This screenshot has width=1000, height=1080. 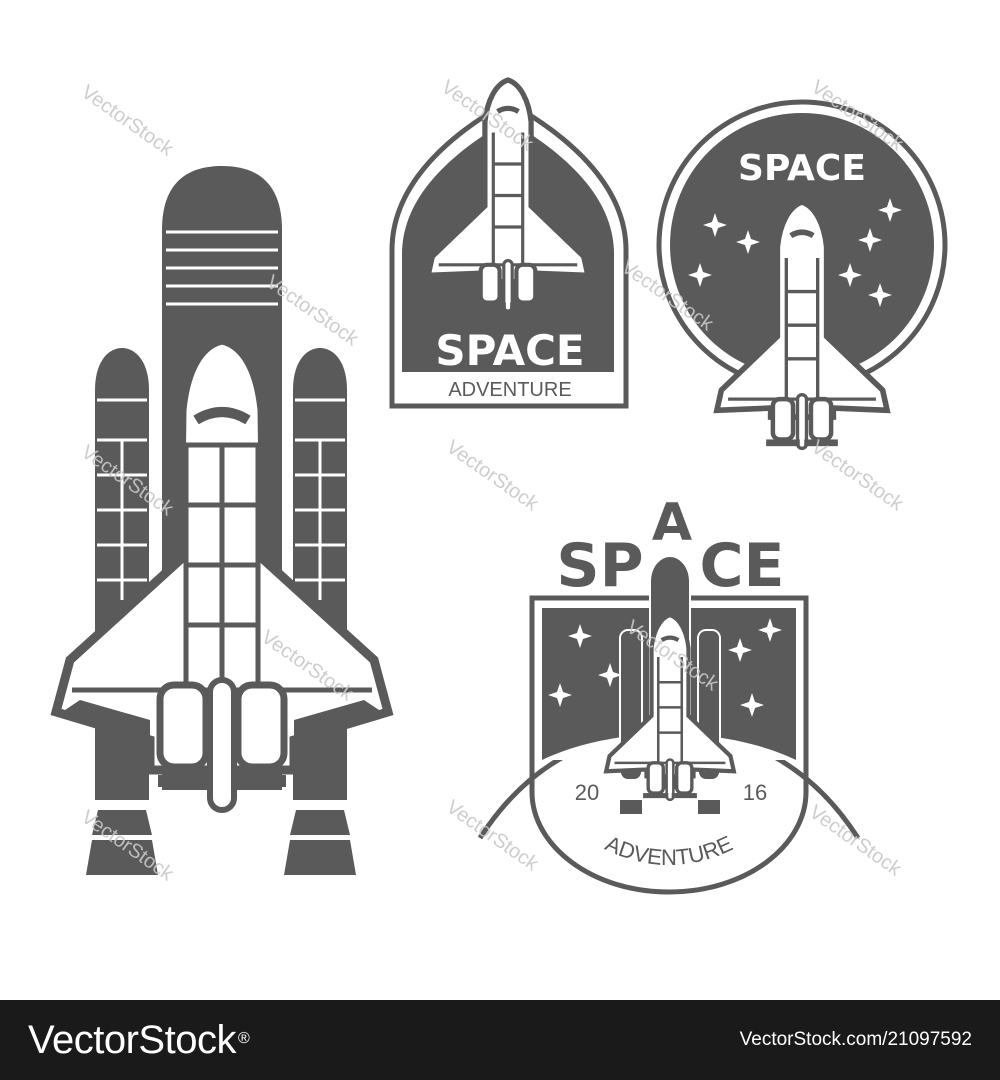 I want to click on footer-brand-name: VectorStock, so click(x=132, y=1039).